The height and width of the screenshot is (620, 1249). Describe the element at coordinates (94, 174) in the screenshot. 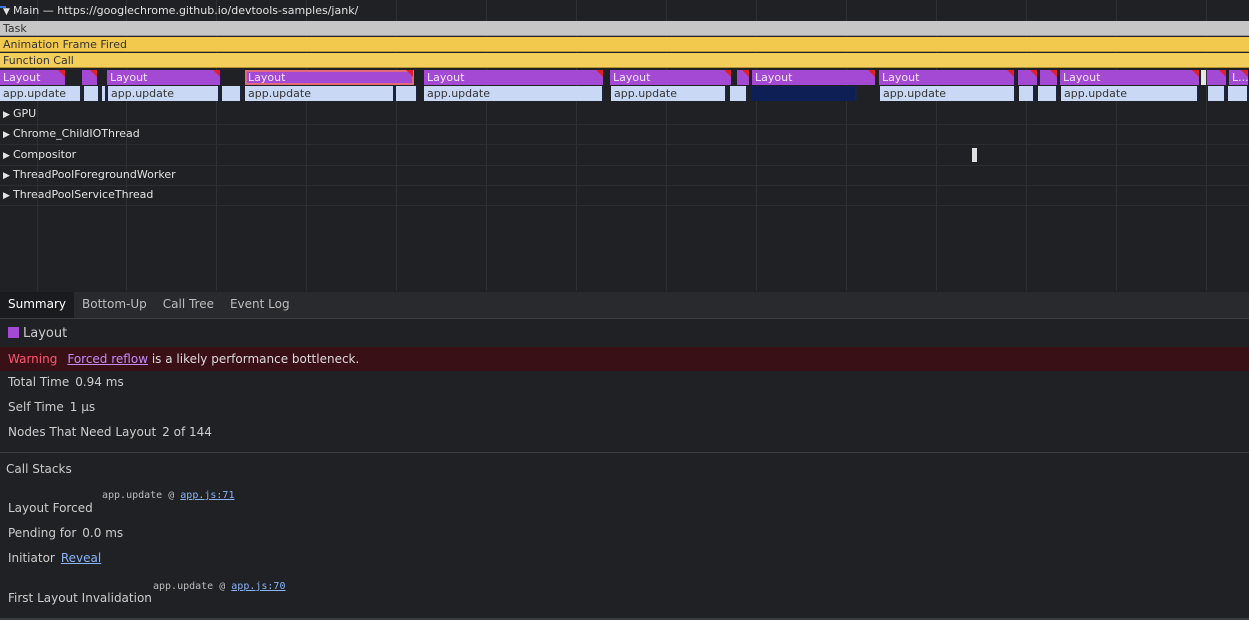

I see `track-label: ThreadPoolForegroundWorker` at that location.